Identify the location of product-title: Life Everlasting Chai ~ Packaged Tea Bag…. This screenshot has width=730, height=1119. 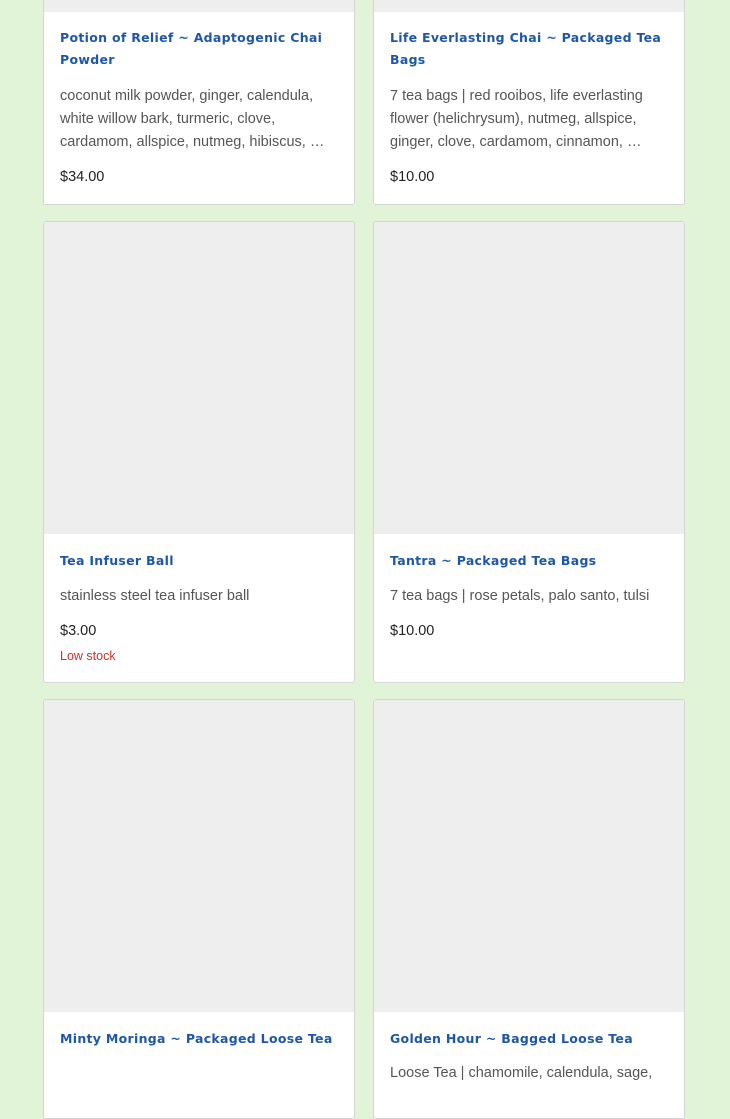
(531, 49).